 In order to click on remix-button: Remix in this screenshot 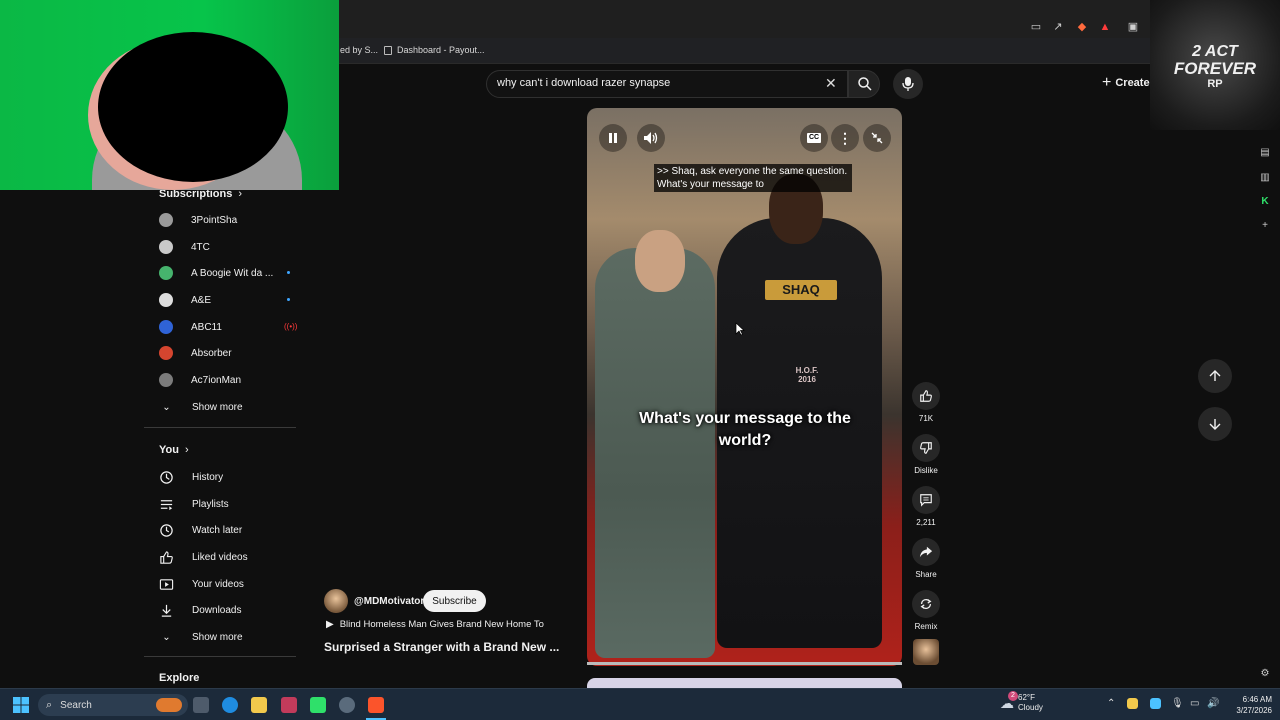, I will do `click(926, 610)`.